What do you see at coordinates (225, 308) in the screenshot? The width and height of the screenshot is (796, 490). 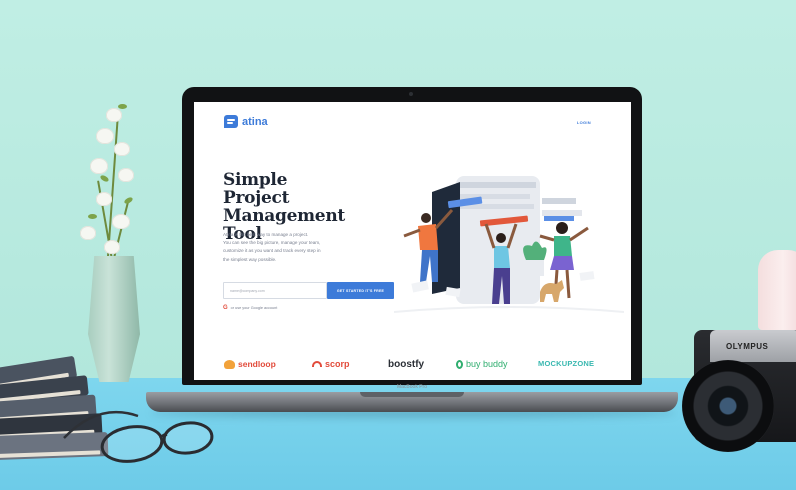 I see `google-g-icon: G` at bounding box center [225, 308].